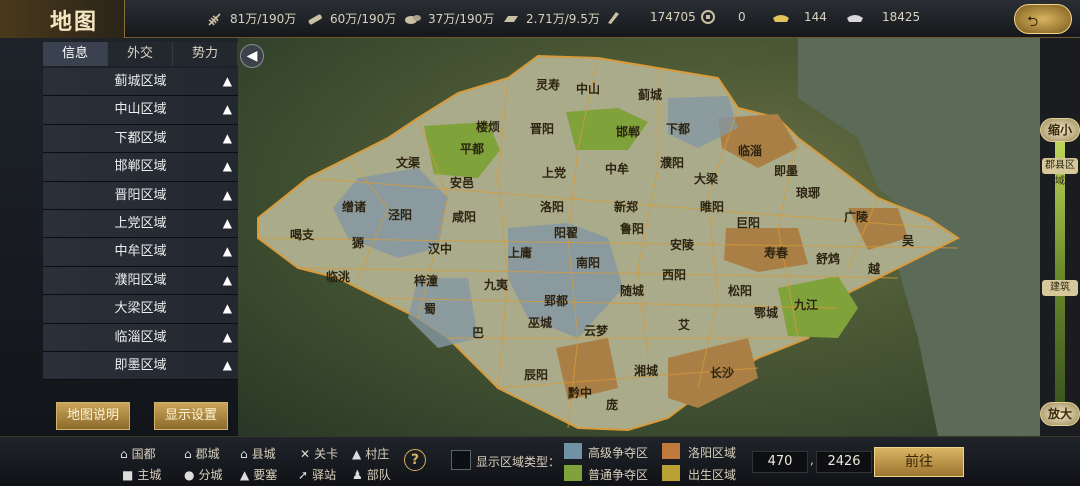 The image size is (1080, 486). Describe the element at coordinates (461, 460) in the screenshot. I see `show-region-type-checkbox` at that location.